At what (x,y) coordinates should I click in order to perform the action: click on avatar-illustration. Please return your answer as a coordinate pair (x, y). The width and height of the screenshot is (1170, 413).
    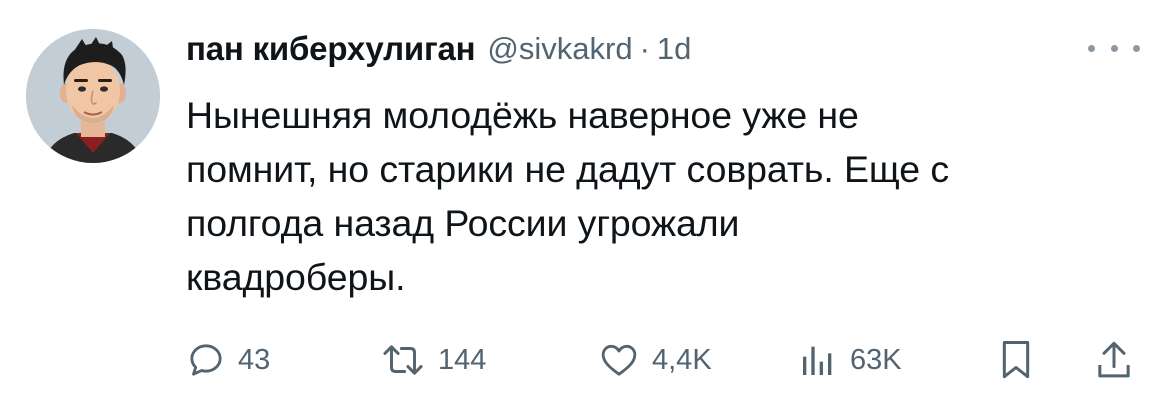
    Looking at the image, I should click on (93, 96).